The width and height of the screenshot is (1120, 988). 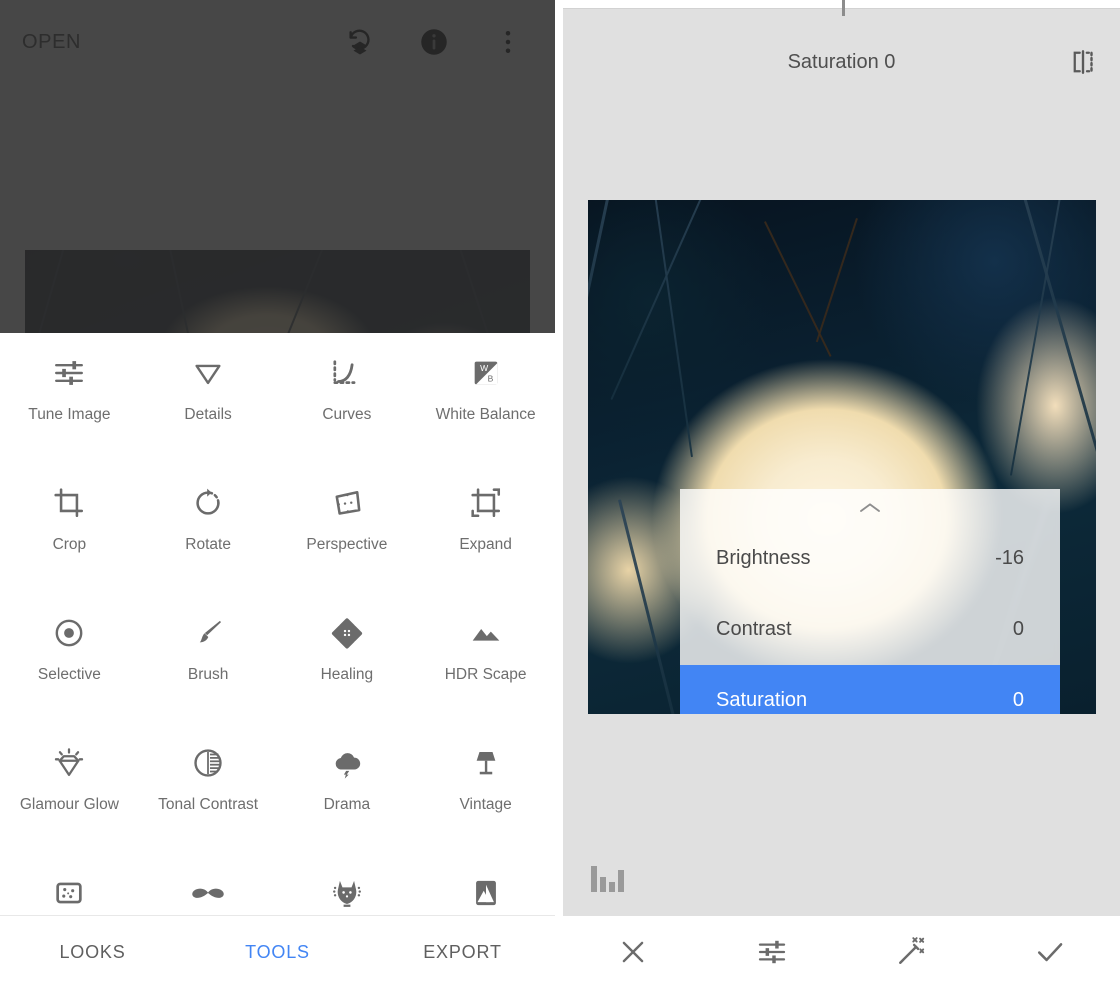 What do you see at coordinates (208, 893) in the screenshot?
I see `moustache-retrolux-icon` at bounding box center [208, 893].